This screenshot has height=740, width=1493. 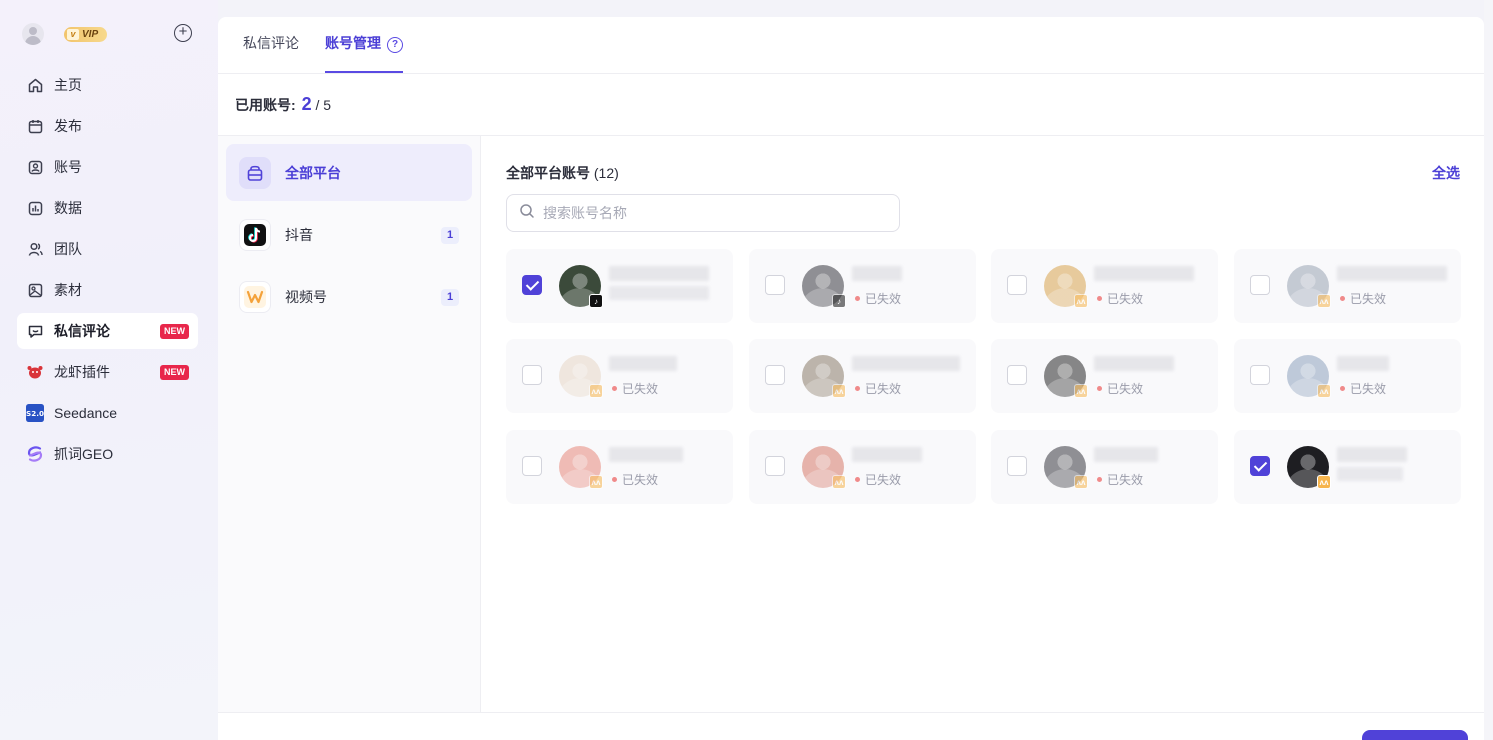 I want to click on sidebar-item-lobster: 龙虾插件 NEW, so click(x=107, y=372).